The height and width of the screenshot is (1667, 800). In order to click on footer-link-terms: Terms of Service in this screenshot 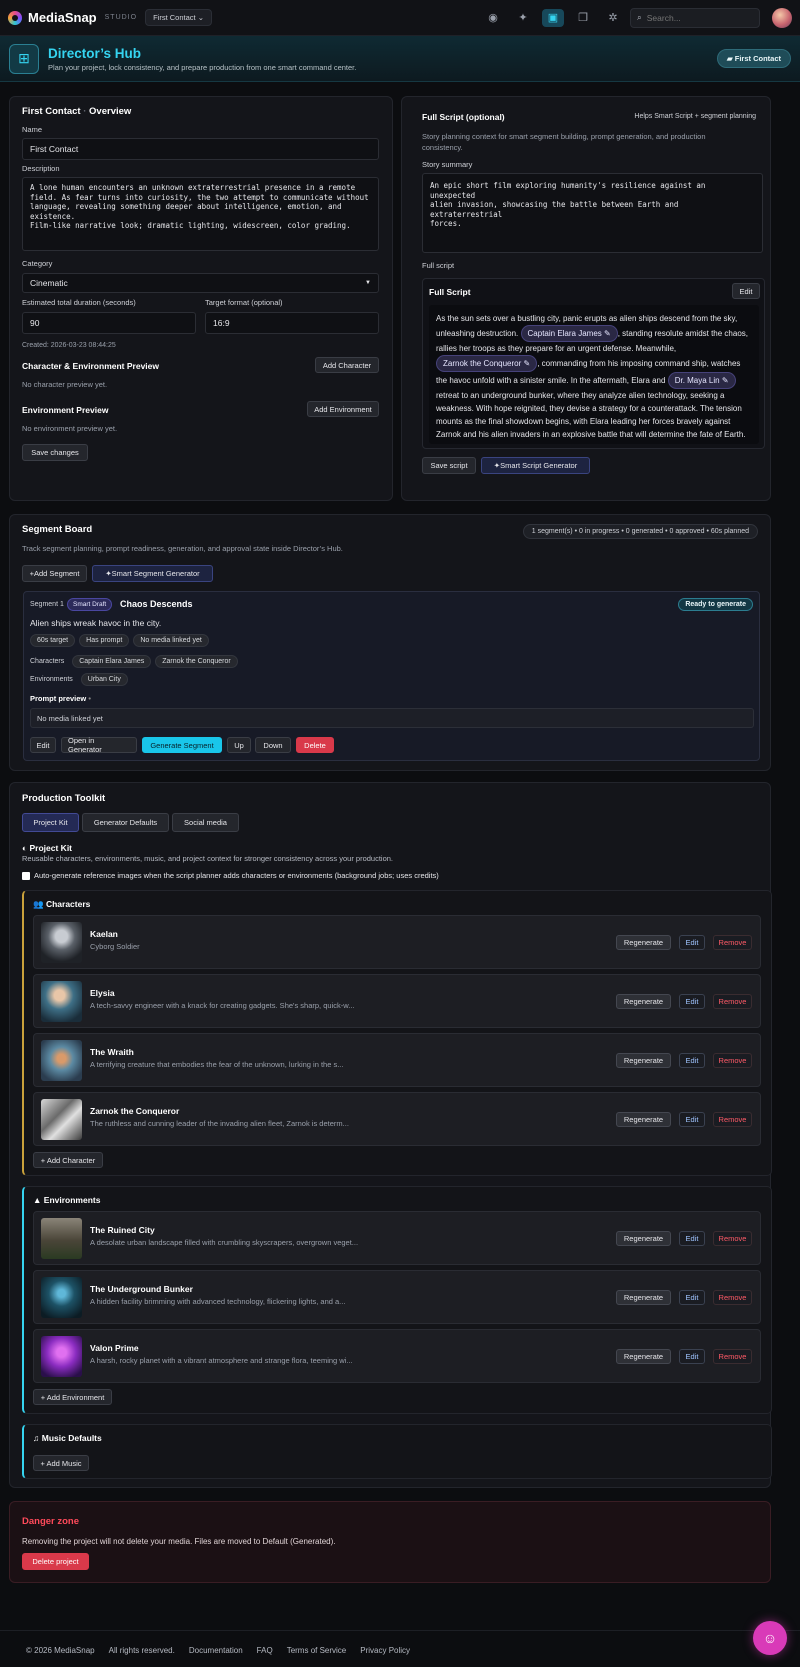, I will do `click(317, 1650)`.